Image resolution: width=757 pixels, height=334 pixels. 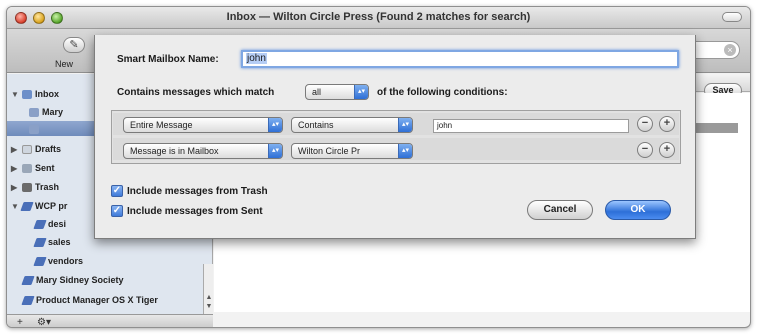 I want to click on match-type-popup: all ▴▾, so click(x=337, y=92).